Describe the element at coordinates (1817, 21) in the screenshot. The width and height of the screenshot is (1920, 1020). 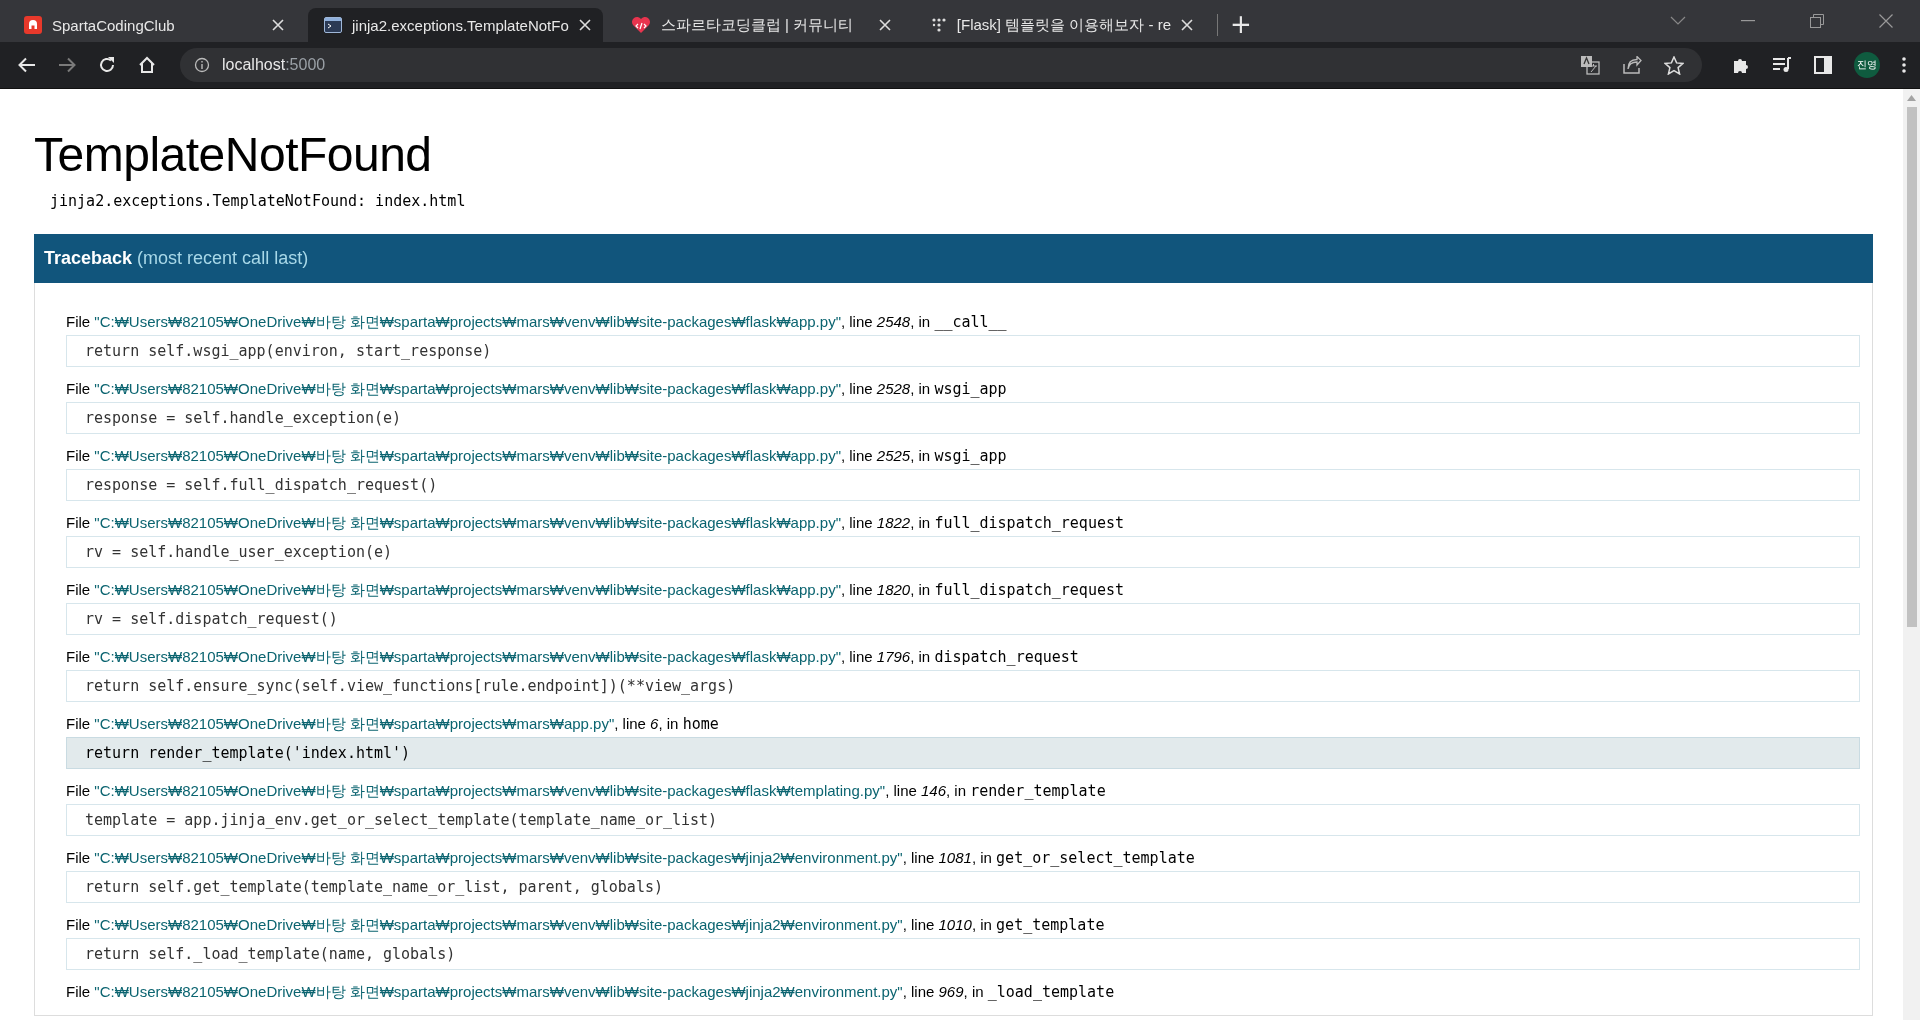
I see `restore-icon` at that location.